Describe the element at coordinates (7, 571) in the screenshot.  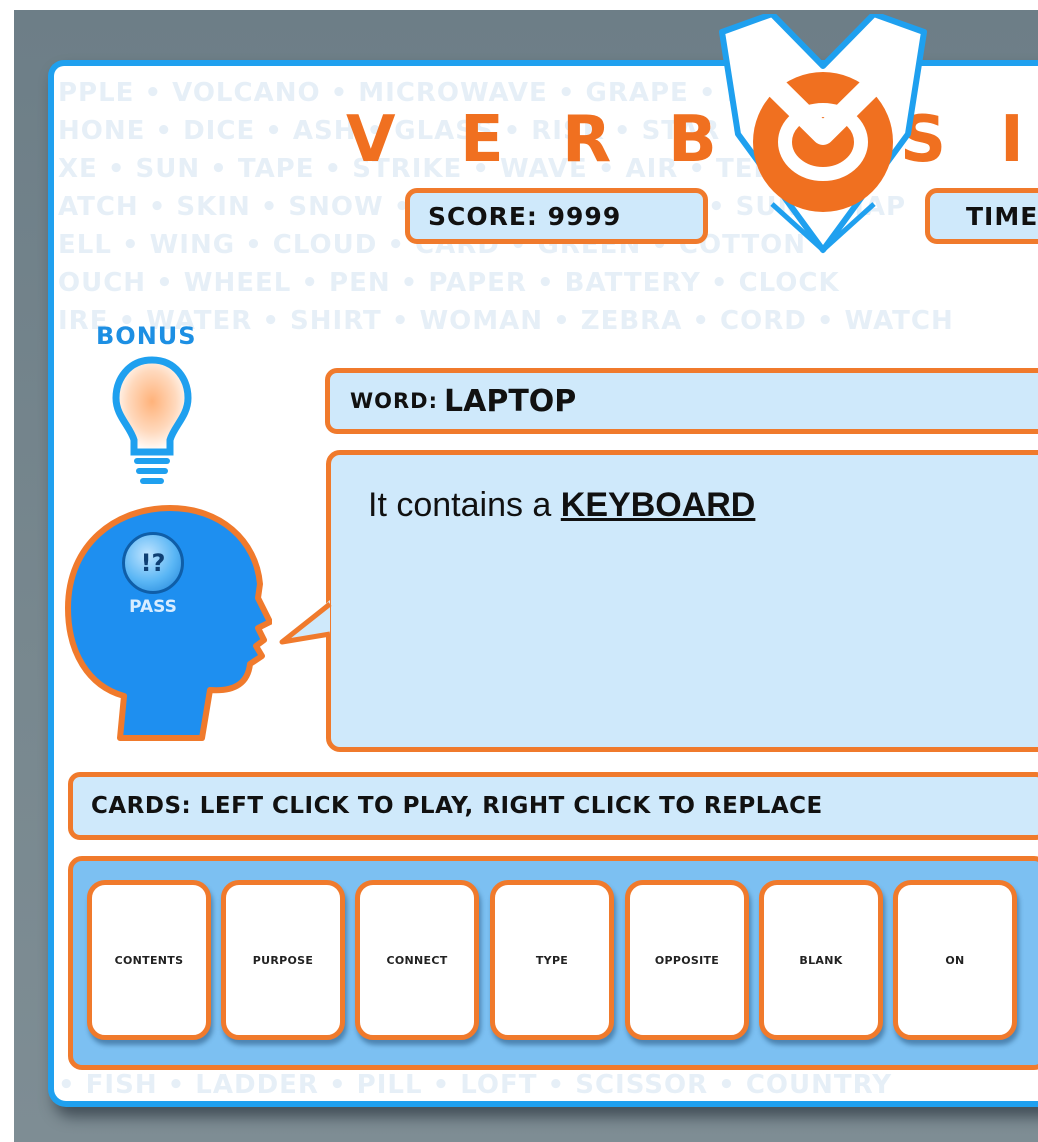
I see `backdrop-left` at that location.